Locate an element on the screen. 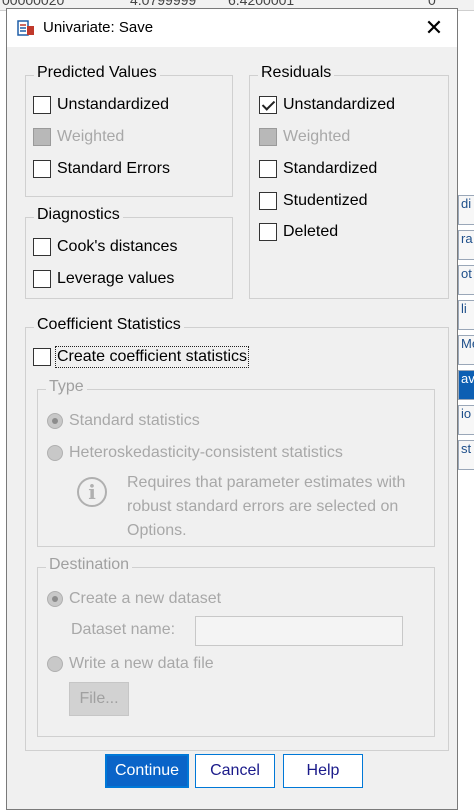 The image size is (474, 812). coefficient-statistics-legend: Coefficient Statistics is located at coordinates (109, 325).